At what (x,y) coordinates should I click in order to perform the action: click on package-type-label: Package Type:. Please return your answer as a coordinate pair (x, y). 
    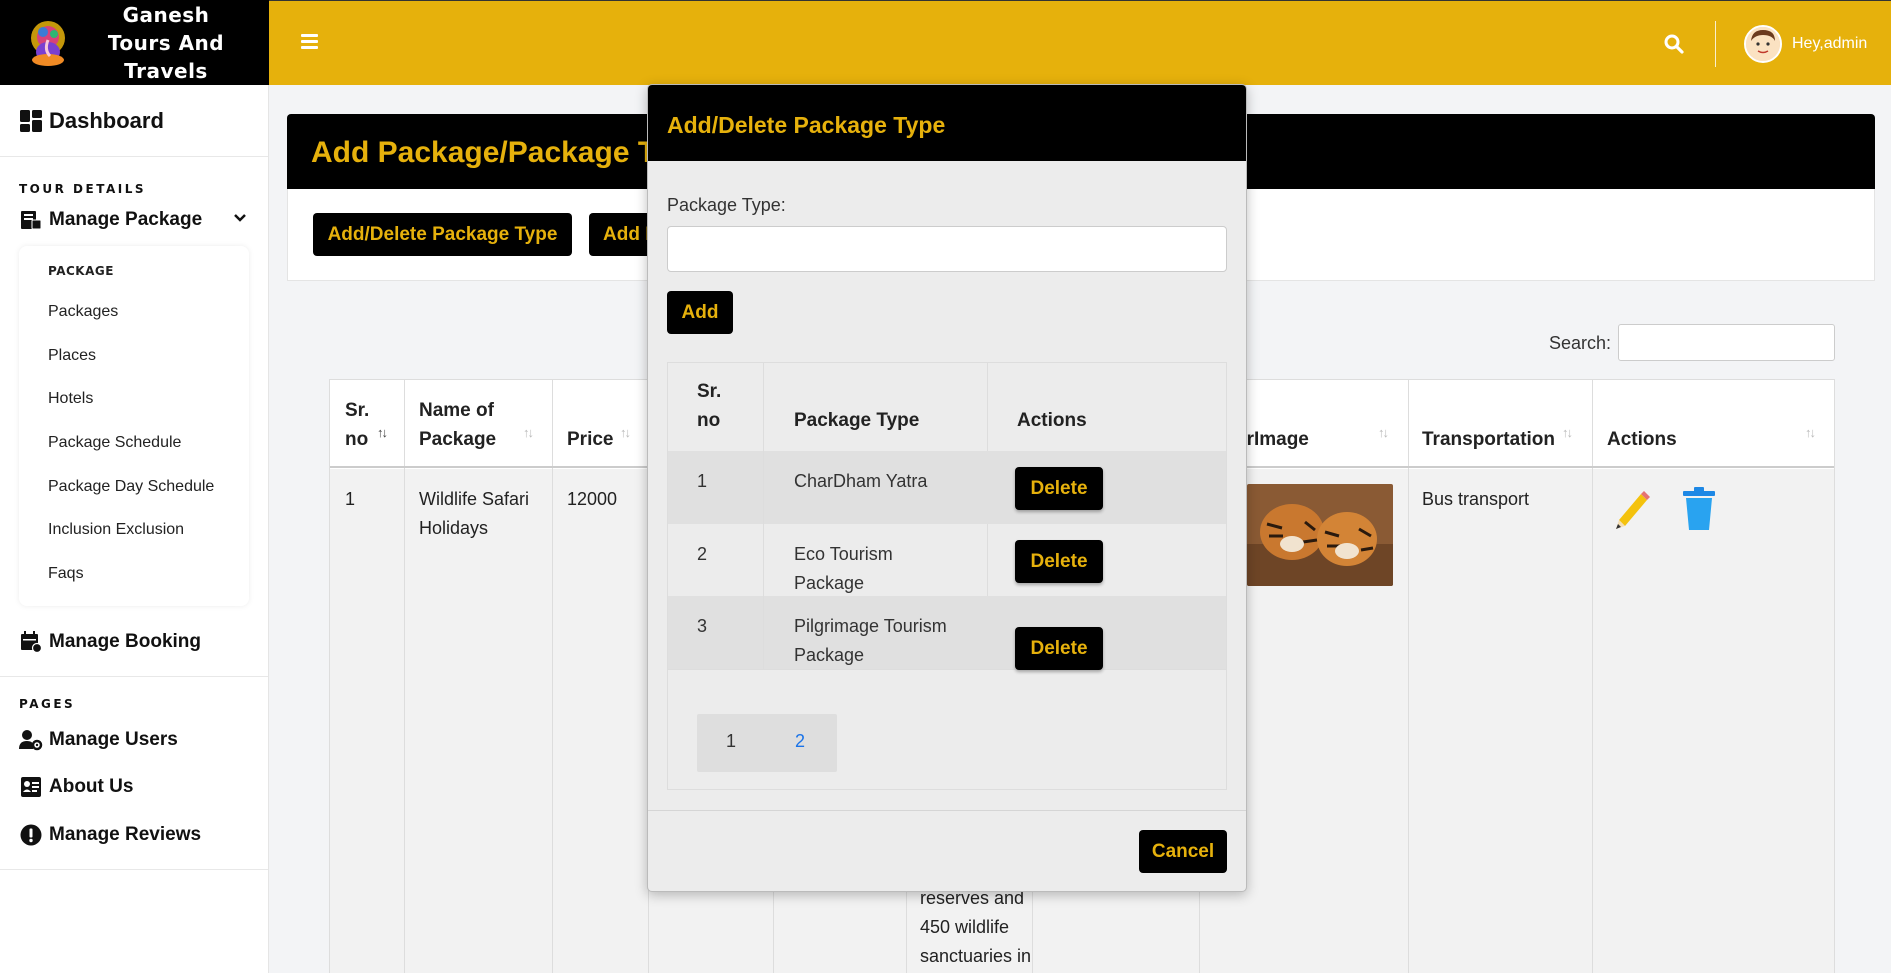
    Looking at the image, I should click on (726, 205).